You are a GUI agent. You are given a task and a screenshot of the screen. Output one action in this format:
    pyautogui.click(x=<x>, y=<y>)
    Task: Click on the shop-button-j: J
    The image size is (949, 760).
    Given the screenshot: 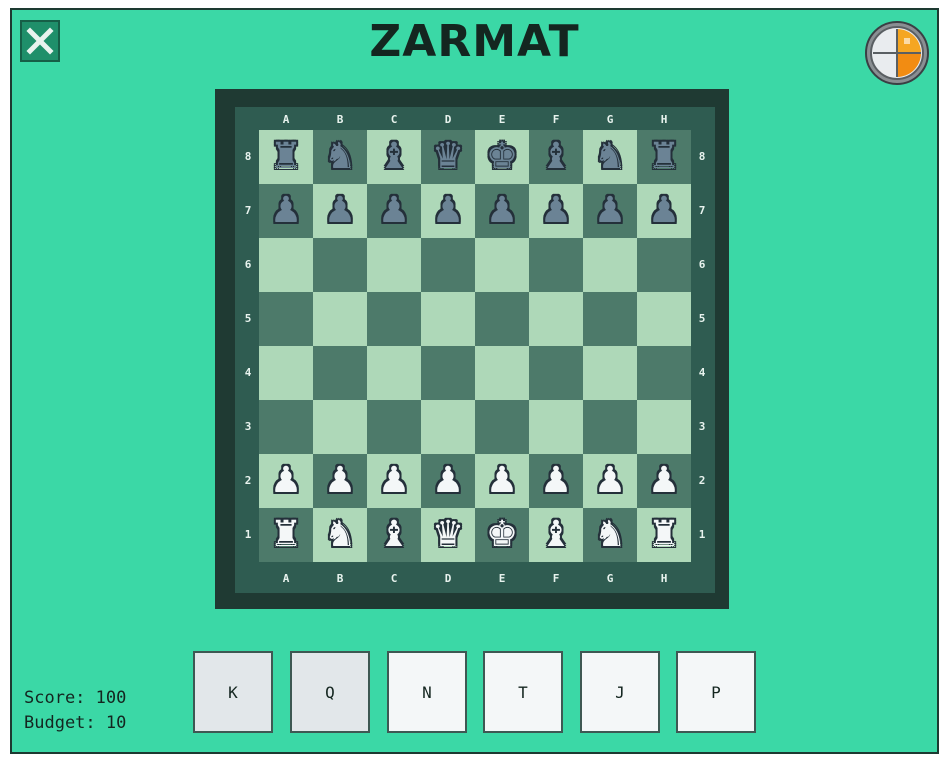 What is the action you would take?
    pyautogui.click(x=620, y=692)
    